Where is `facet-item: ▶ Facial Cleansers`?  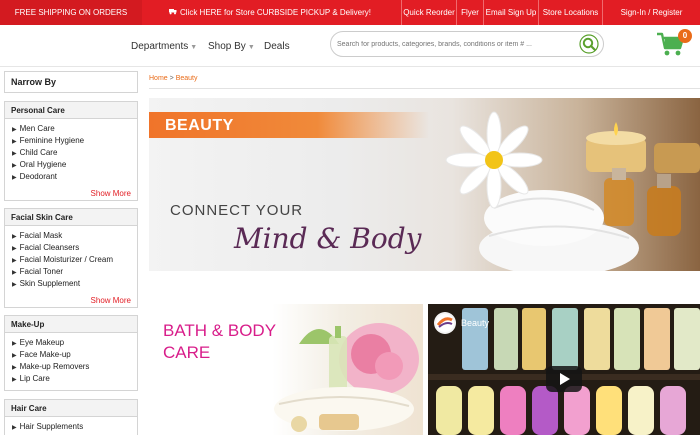 facet-item: ▶ Facial Cleansers is located at coordinates (74, 248).